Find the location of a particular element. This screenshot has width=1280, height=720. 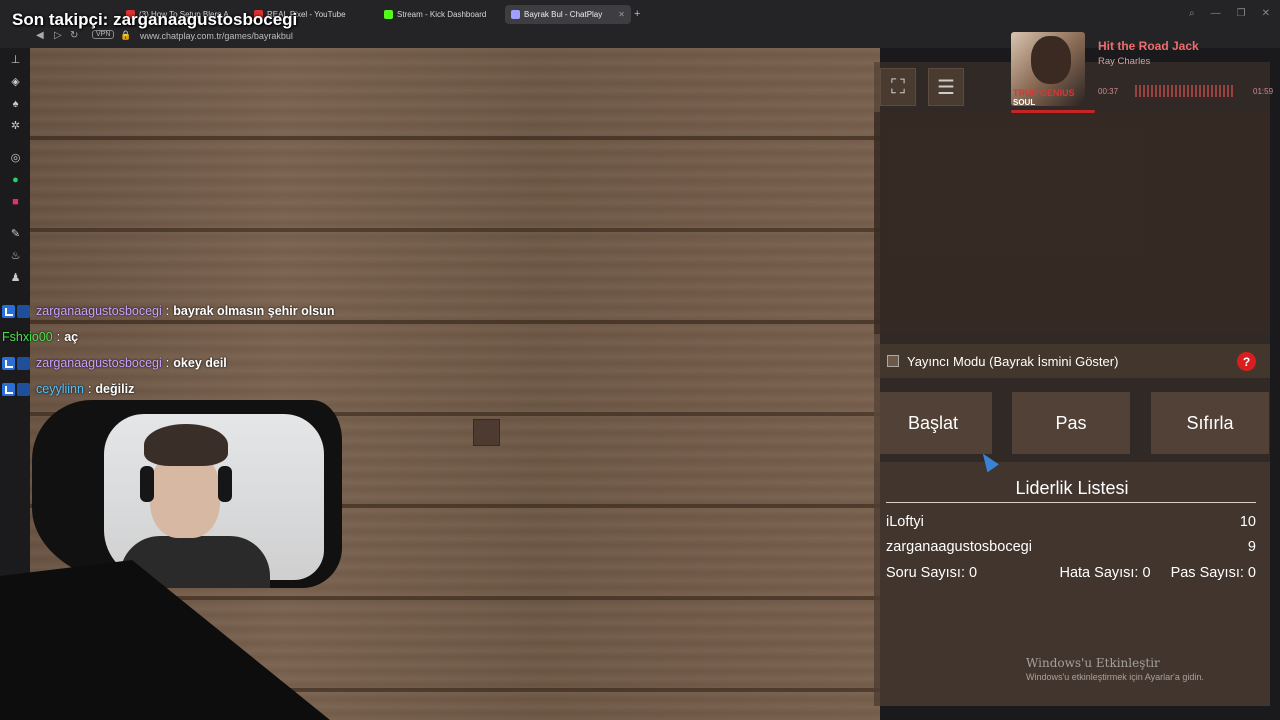

watermark-title: Windows'u Etkinleştir is located at coordinates (1093, 663).